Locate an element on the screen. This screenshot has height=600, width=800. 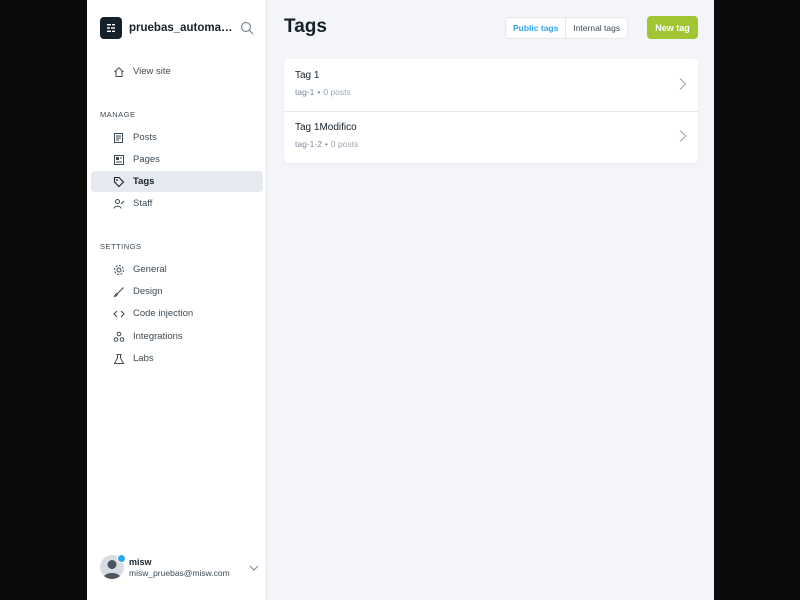
user-name: misw is located at coordinates (140, 561).